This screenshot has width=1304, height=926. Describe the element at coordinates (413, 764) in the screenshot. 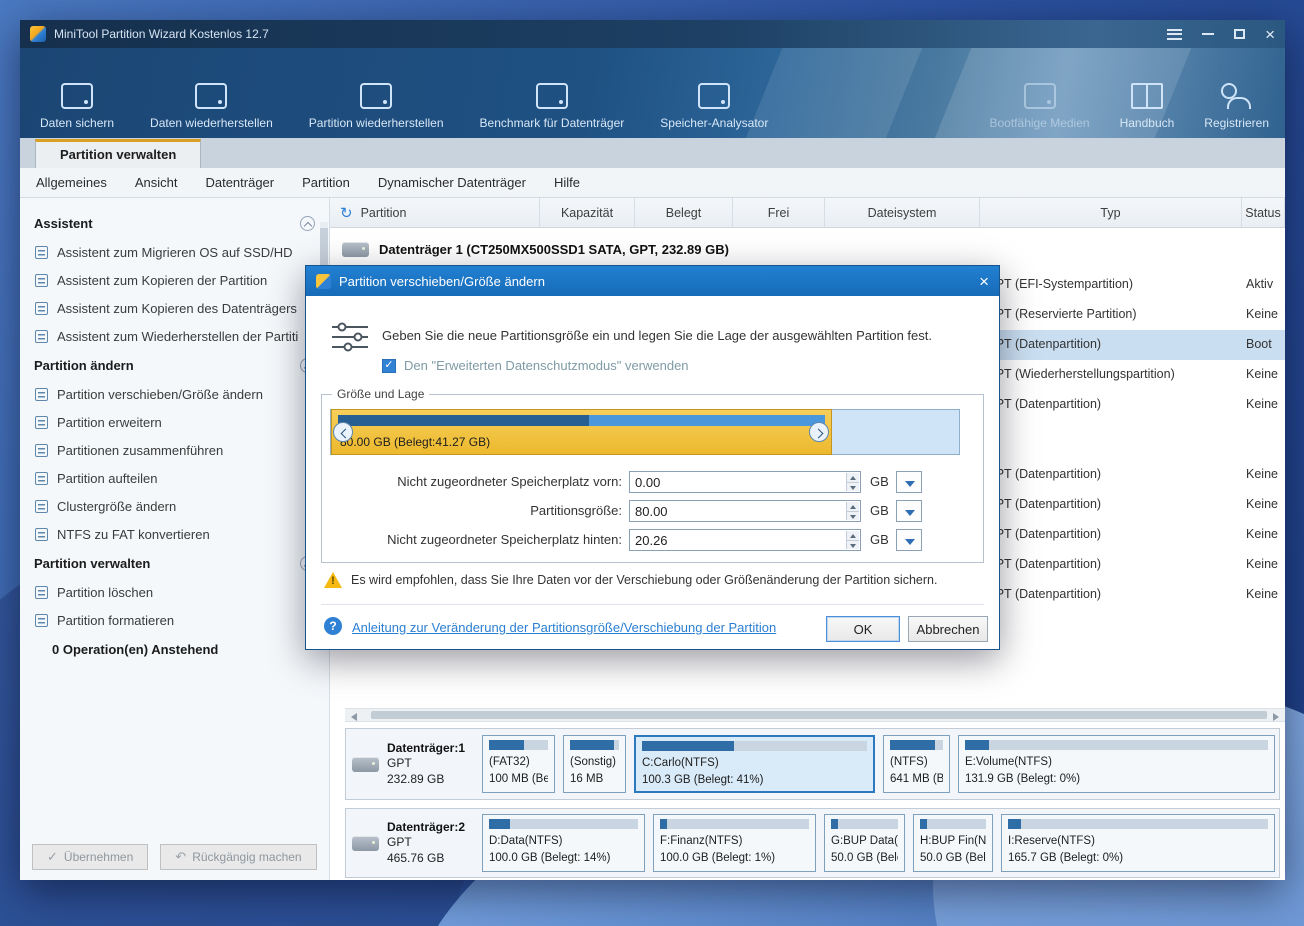

I see `disk1-label: Datenträger:1 GPT 232.89 GB` at that location.